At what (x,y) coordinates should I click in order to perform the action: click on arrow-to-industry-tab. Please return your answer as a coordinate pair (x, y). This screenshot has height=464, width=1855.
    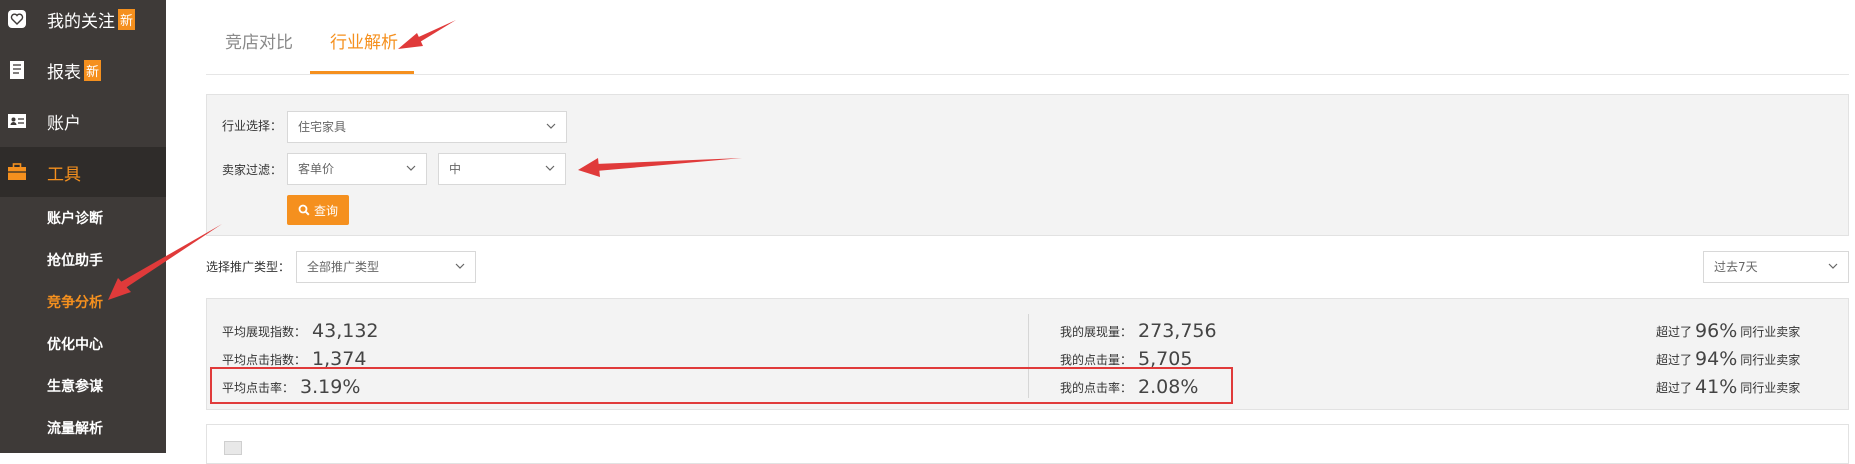
    Looking at the image, I should click on (427, 34).